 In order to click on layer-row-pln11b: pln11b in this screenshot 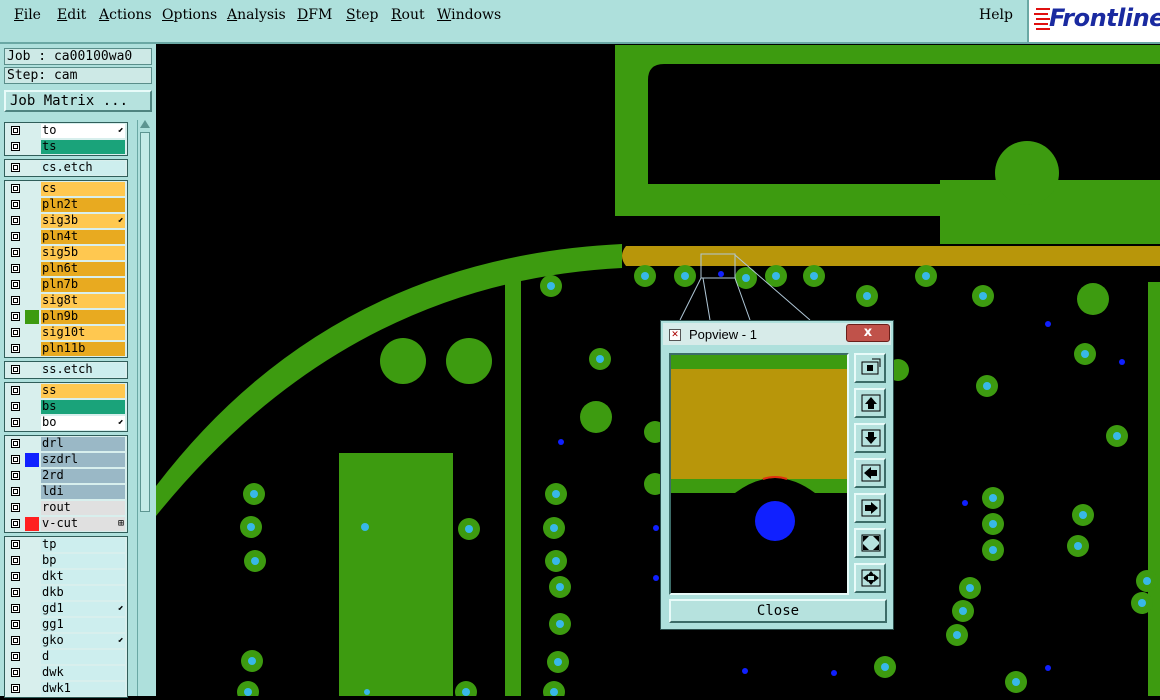, I will do `click(66, 349)`.